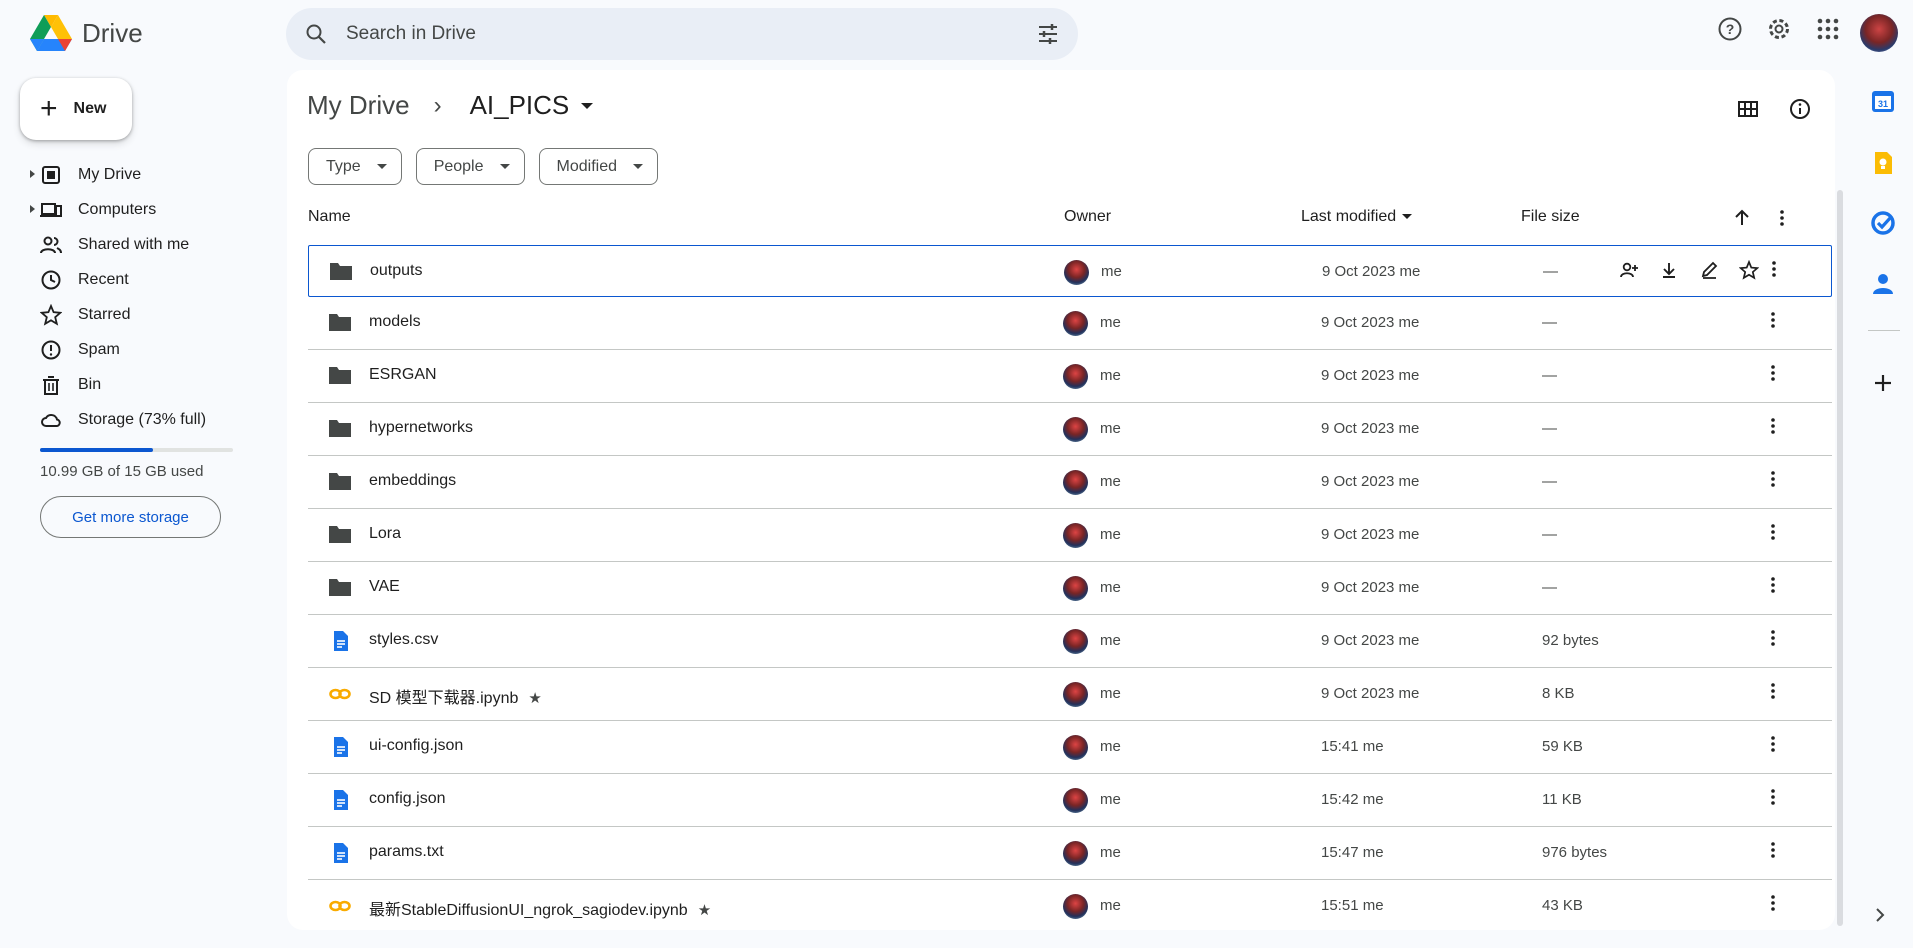 This screenshot has height=948, width=1913. Describe the element at coordinates (135, 384) in the screenshot. I see `sidebar-item-bin: Bin` at that location.